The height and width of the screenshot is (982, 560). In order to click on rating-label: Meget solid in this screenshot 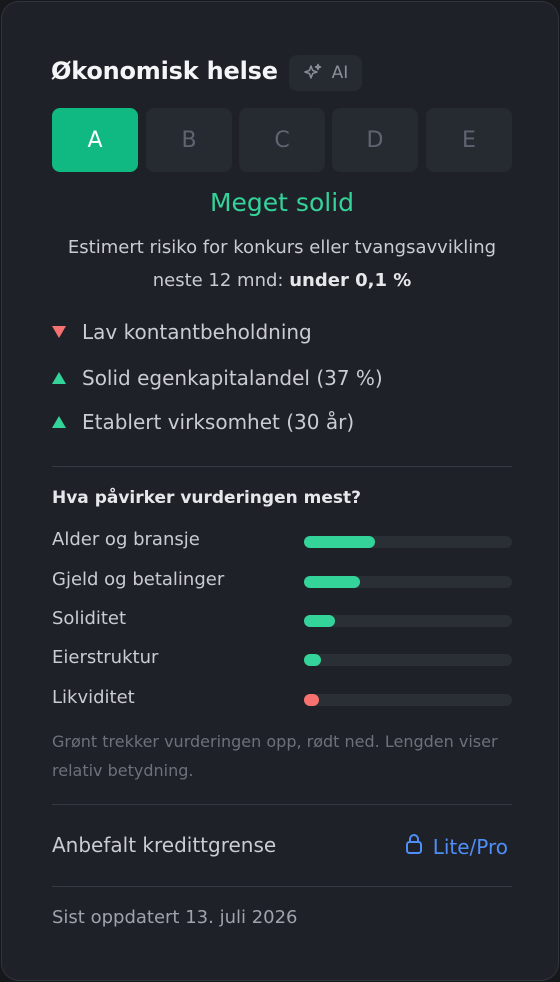, I will do `click(282, 202)`.